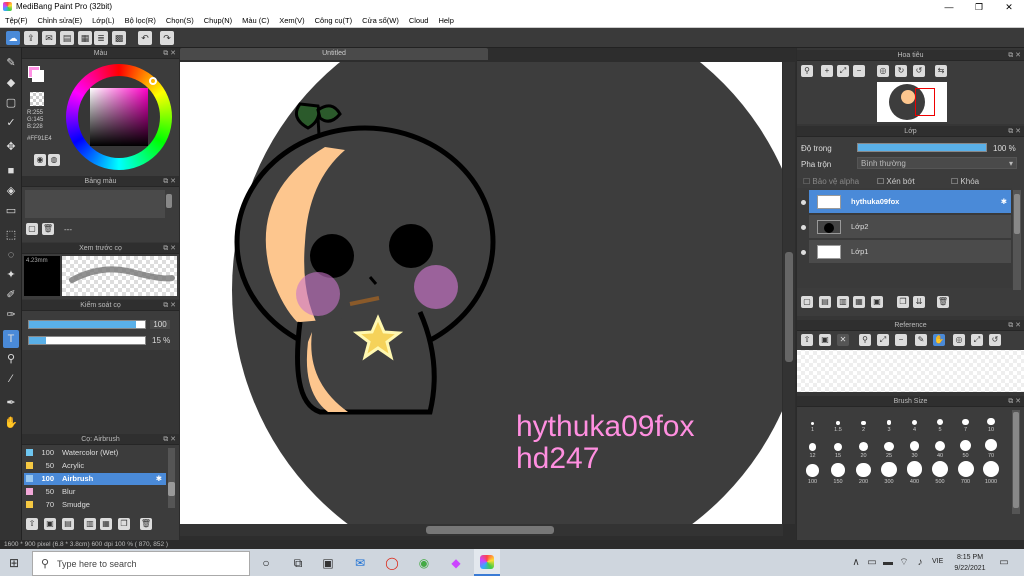  I want to click on rotate-icon: ↻, so click(901, 71).